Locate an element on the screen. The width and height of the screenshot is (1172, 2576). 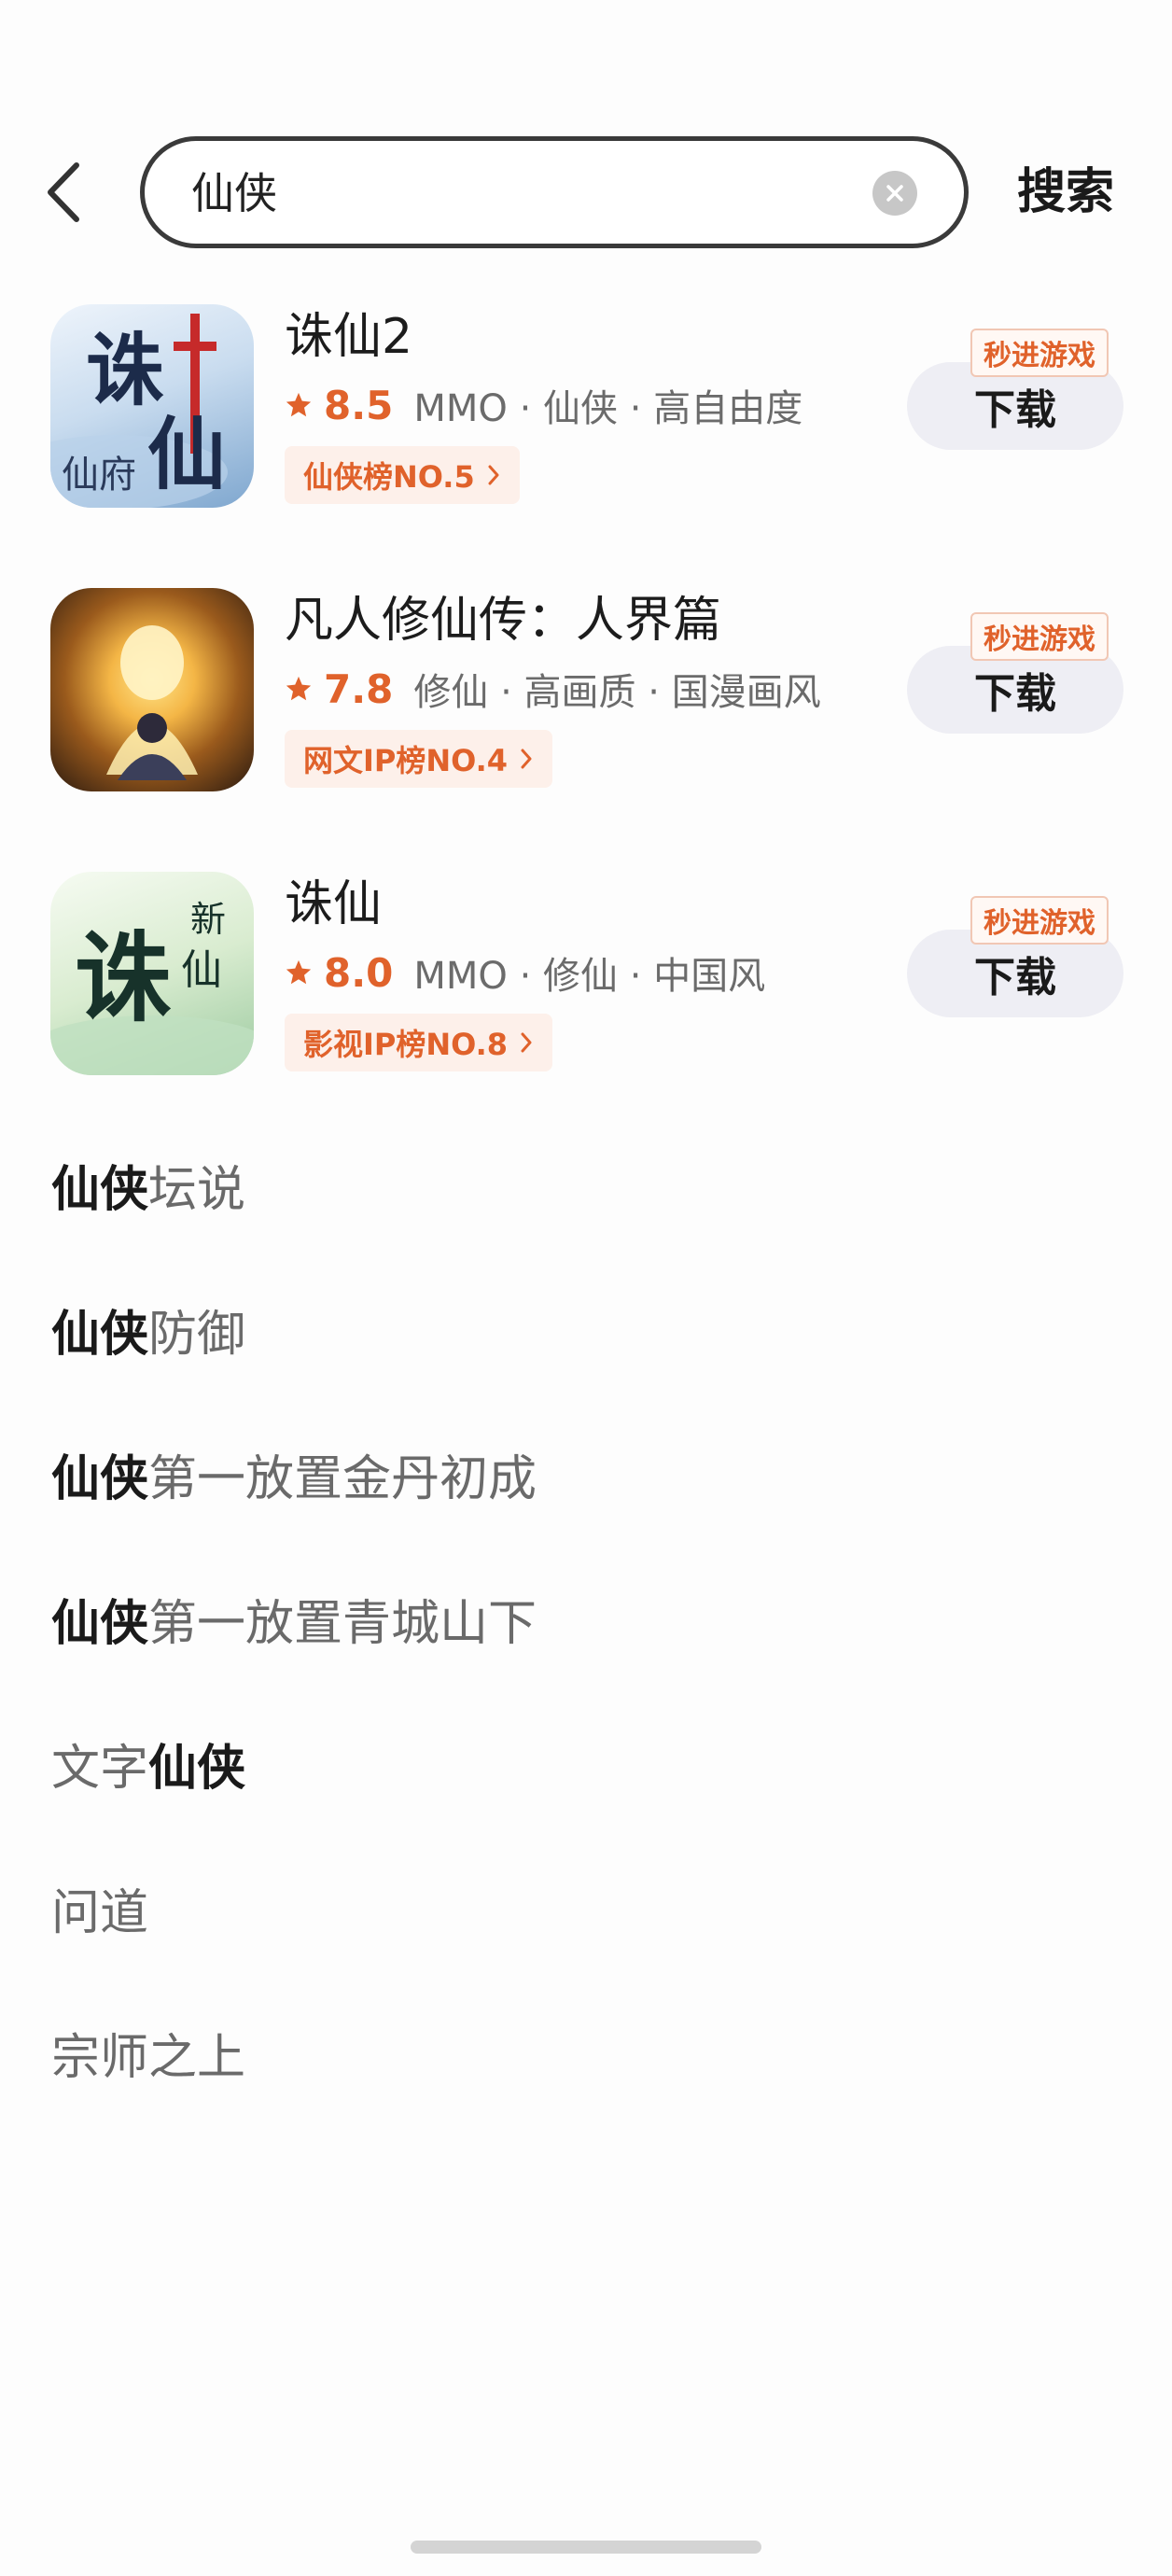
rank-label: 影视IP榜NO.8 is located at coordinates (406, 1044).